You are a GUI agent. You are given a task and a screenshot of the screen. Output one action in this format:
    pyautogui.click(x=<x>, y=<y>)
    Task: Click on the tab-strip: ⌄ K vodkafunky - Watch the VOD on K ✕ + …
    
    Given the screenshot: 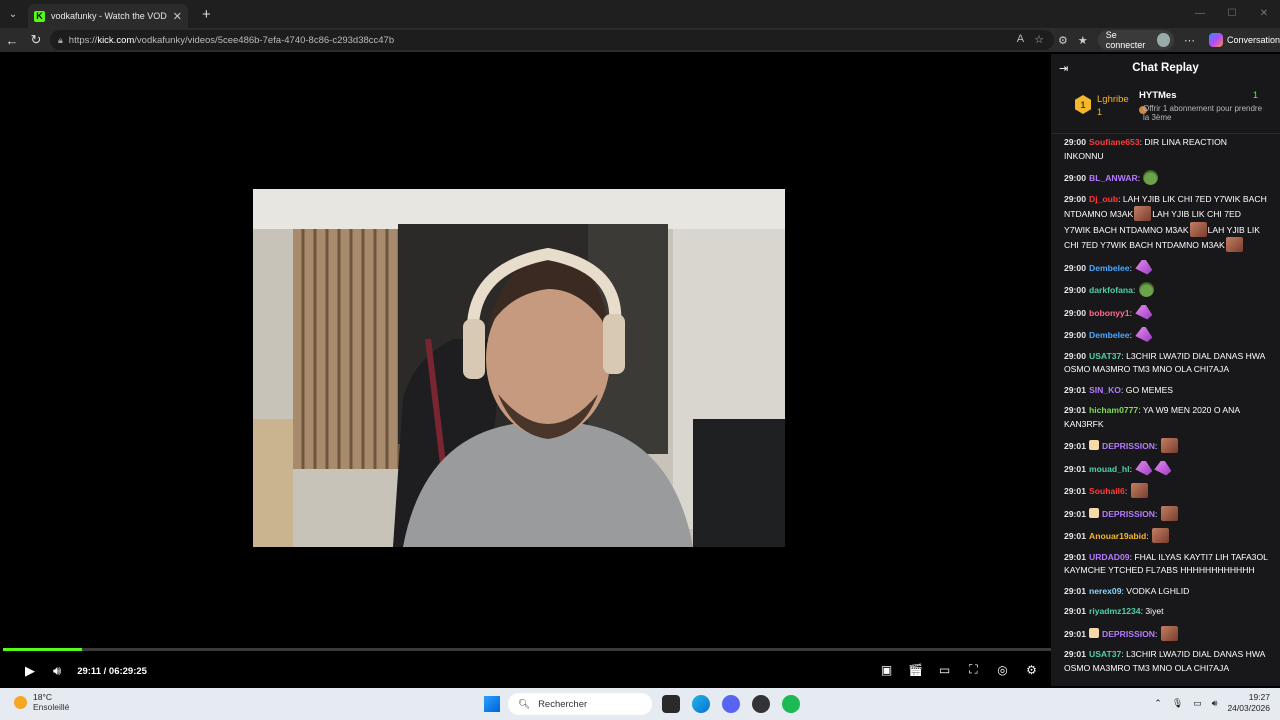 What is the action you would take?
    pyautogui.click(x=640, y=14)
    